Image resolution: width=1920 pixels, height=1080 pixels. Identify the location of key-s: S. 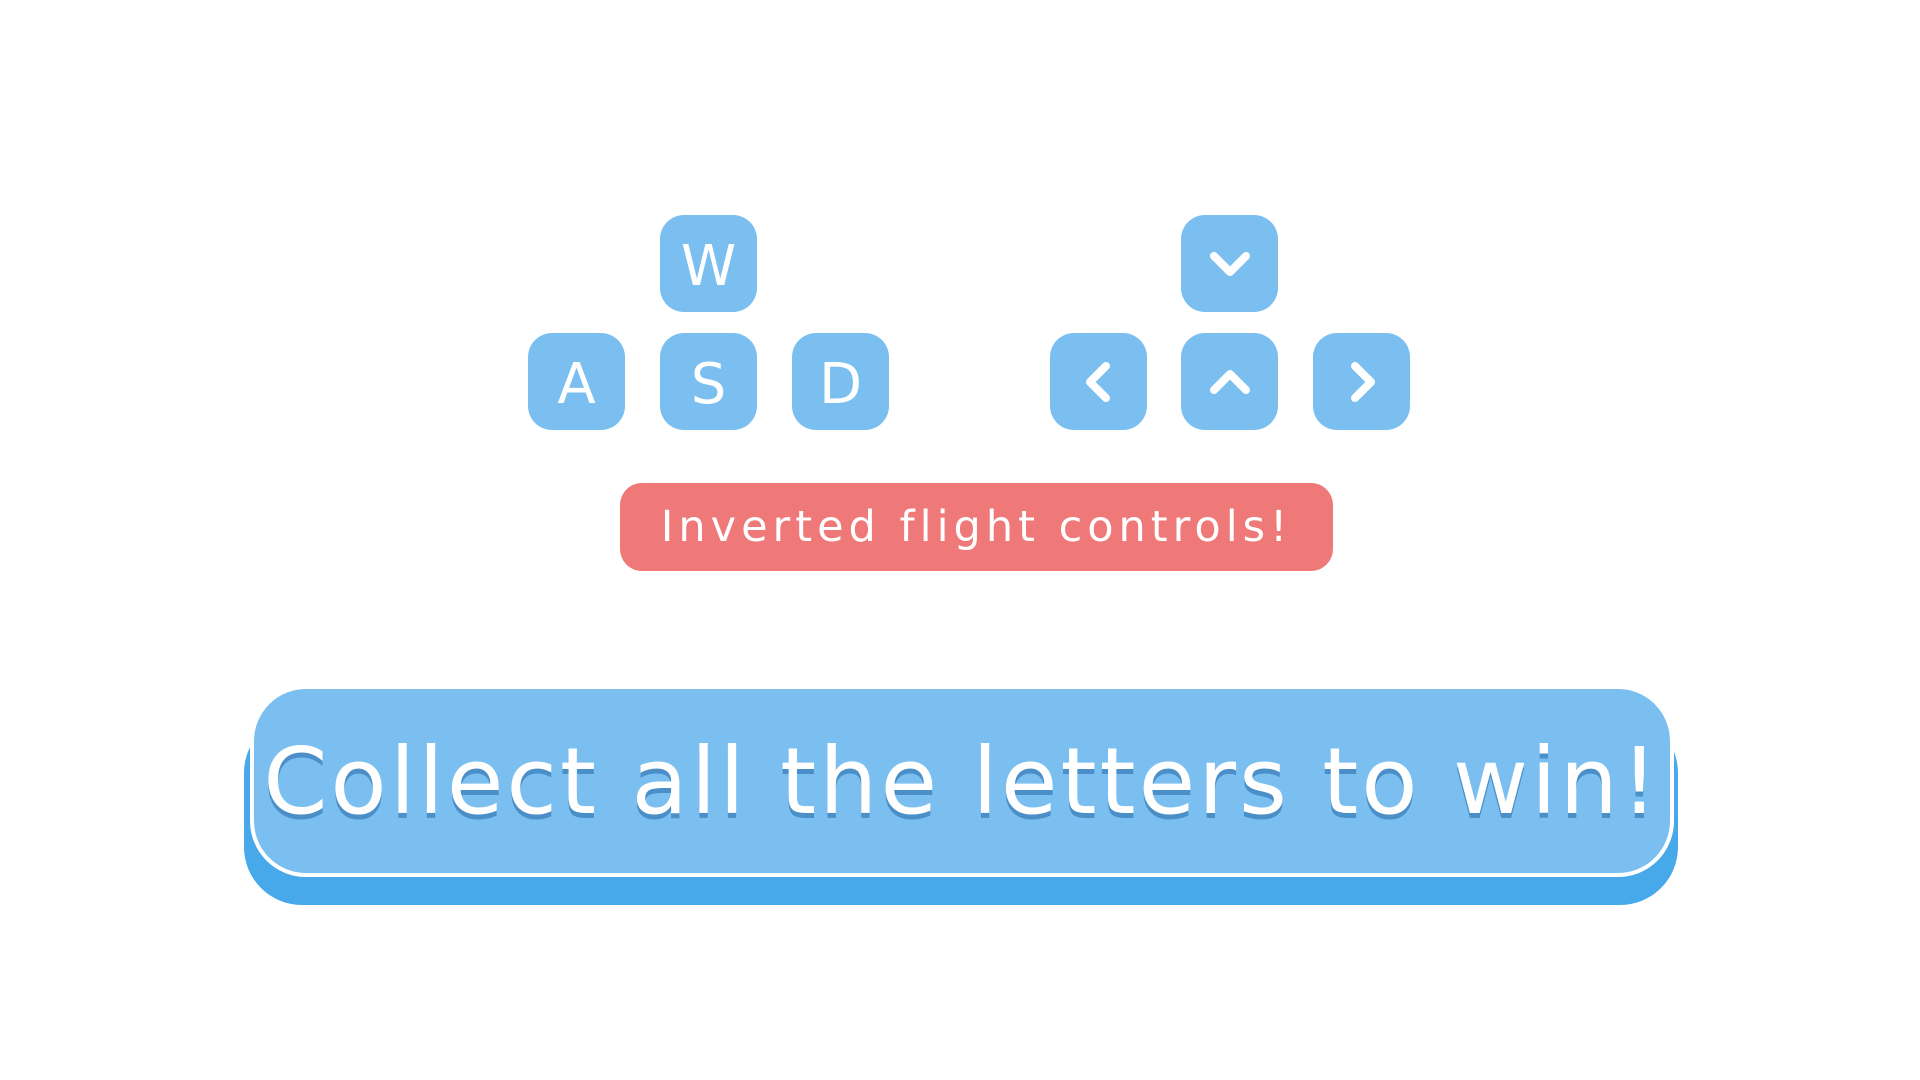
(708, 381).